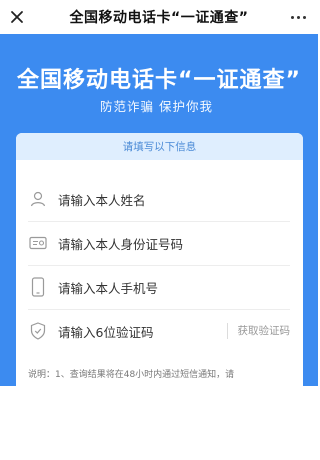 The image size is (320, 460). I want to click on user-icon, so click(38, 199).